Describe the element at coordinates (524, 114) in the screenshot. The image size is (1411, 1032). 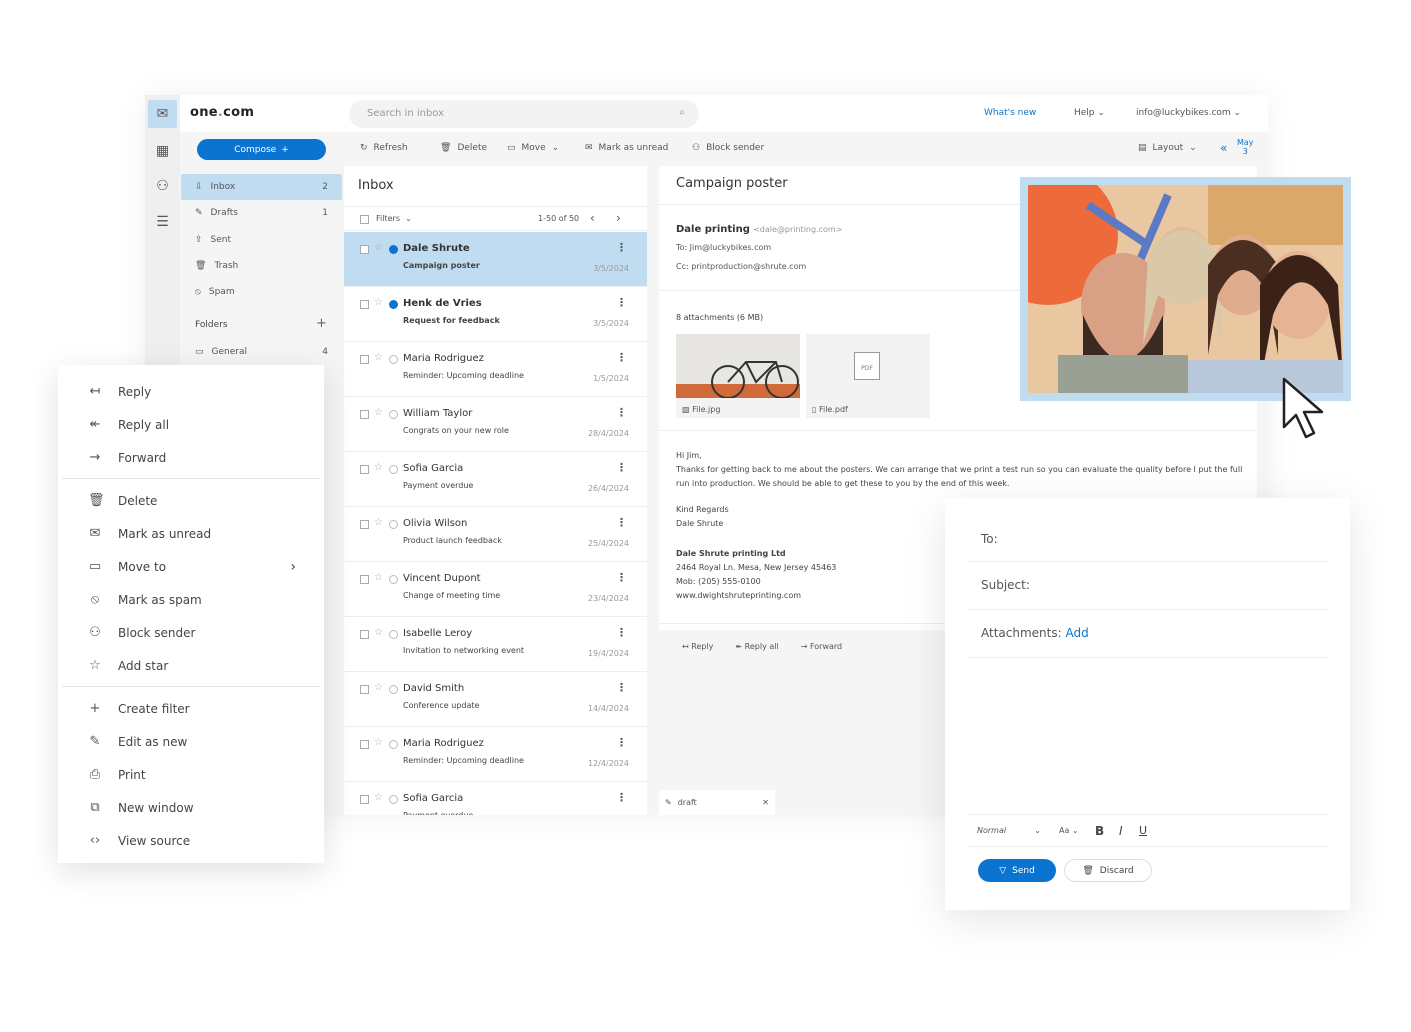
I see `search-input: Search in inbox ⌕` at that location.